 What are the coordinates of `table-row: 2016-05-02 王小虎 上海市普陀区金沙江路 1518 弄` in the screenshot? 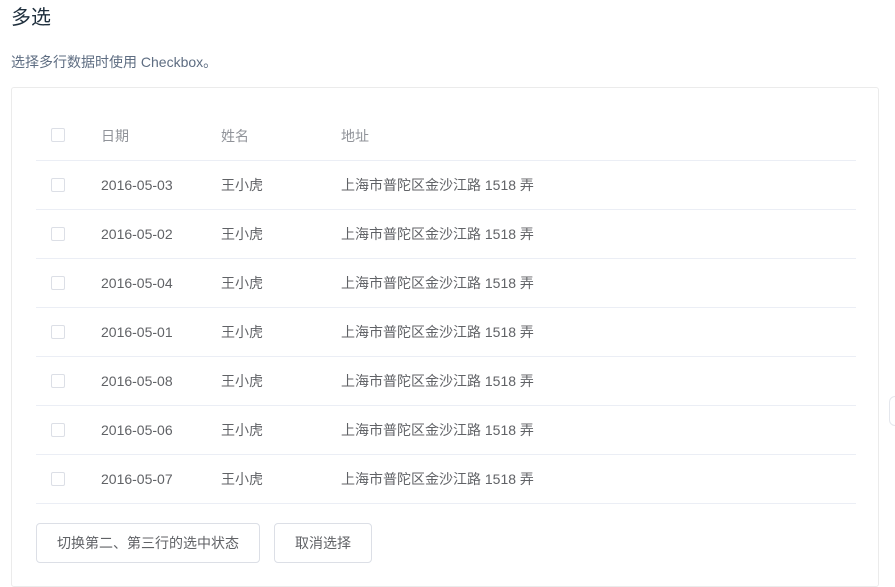 It's located at (446, 234).